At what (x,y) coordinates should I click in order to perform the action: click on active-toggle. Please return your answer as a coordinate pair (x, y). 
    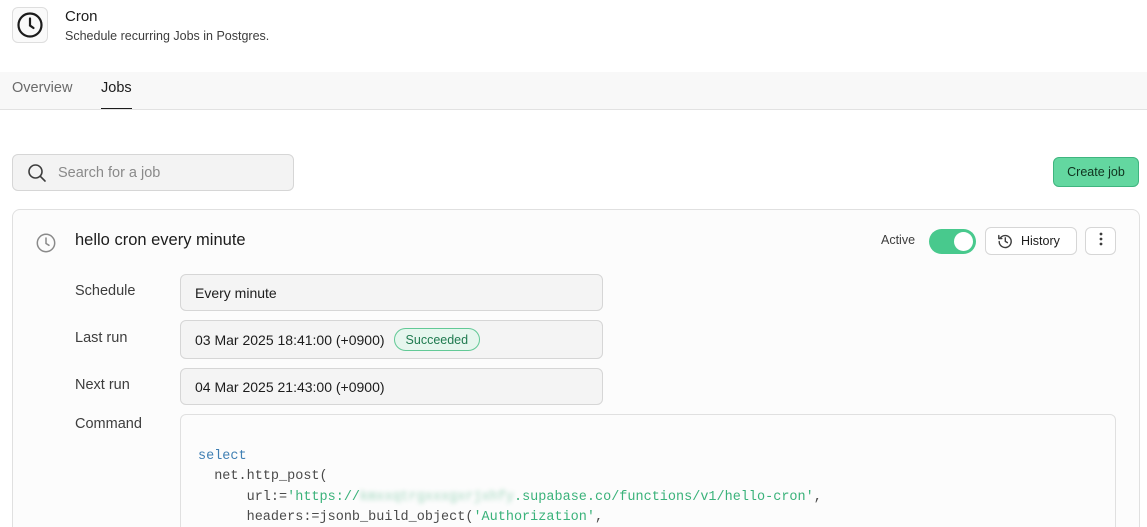
    Looking at the image, I should click on (952, 241).